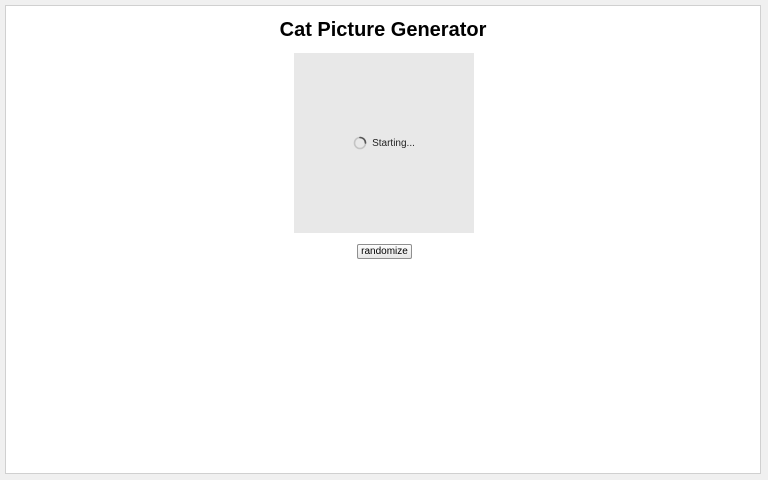 This screenshot has width=768, height=480. Describe the element at coordinates (360, 143) in the screenshot. I see `loading-spinner-icon` at that location.